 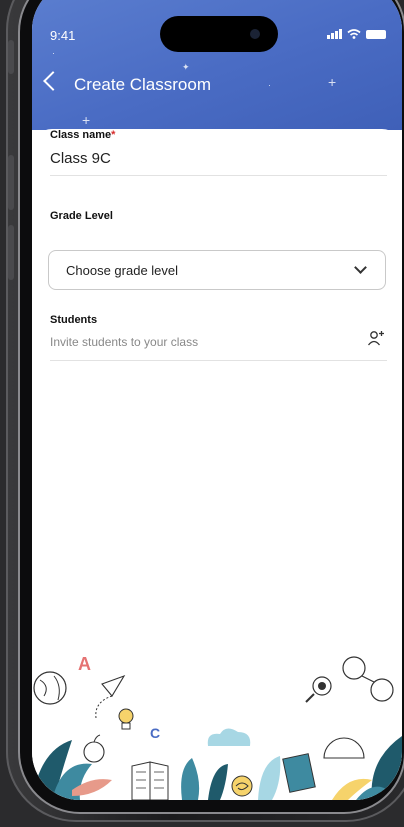 I want to click on class-name-input: Class 9C, so click(x=80, y=158).